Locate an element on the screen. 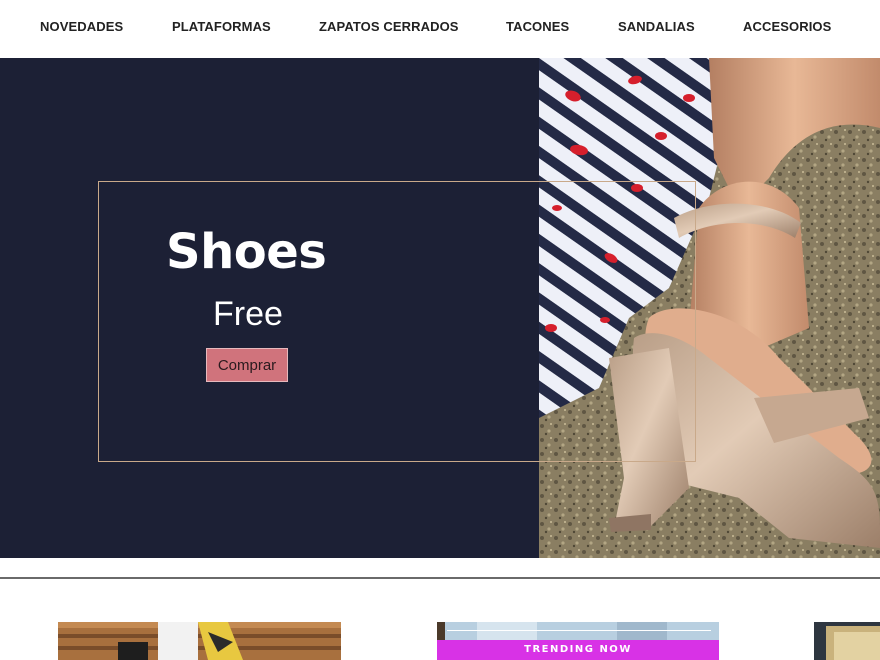  product-card-3-image is located at coordinates (847, 641).